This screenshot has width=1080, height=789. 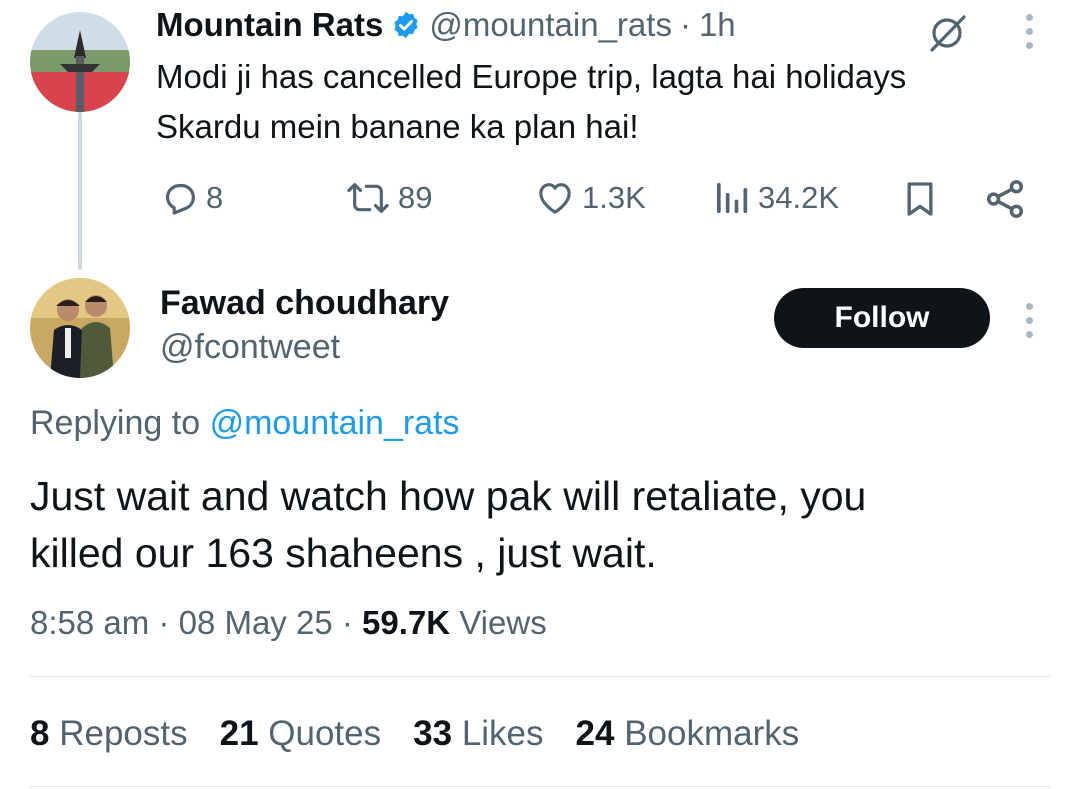 I want to click on likes-count: 33, so click(x=433, y=733).